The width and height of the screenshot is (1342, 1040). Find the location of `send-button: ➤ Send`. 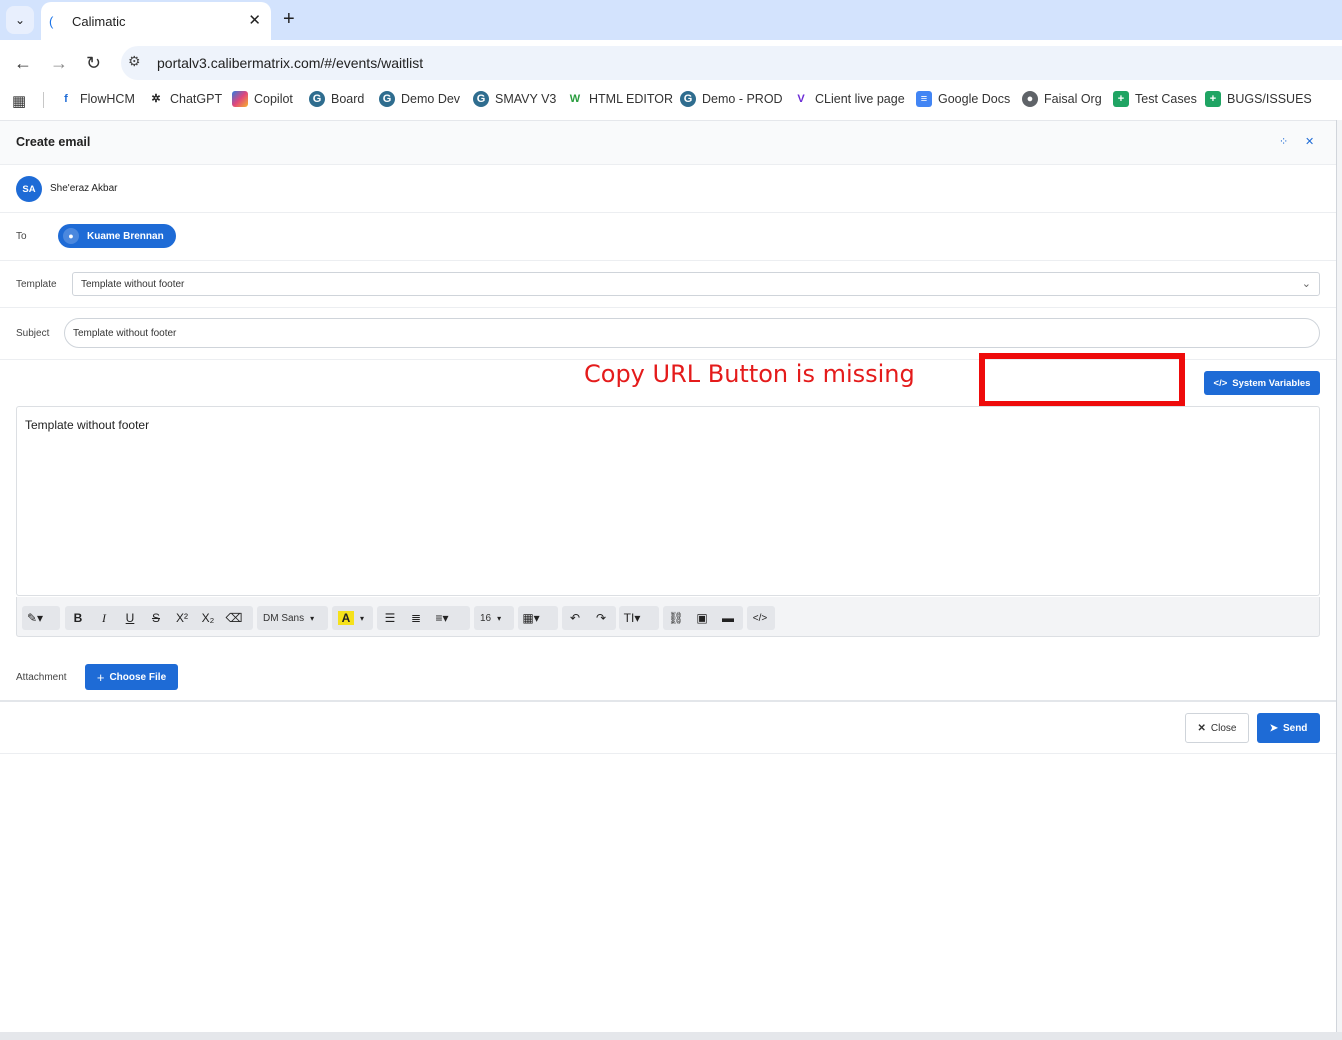

send-button: ➤ Send is located at coordinates (1288, 728).